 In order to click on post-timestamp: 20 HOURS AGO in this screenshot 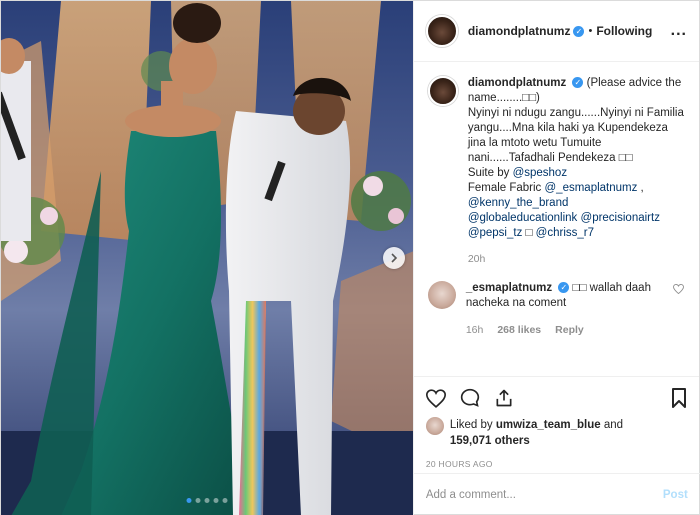, I will do `click(556, 464)`.